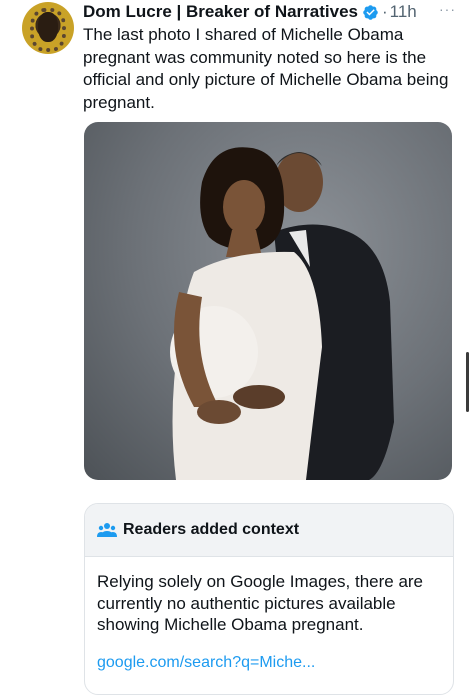  Describe the element at coordinates (403, 12) in the screenshot. I see `post-time: 11h` at that location.